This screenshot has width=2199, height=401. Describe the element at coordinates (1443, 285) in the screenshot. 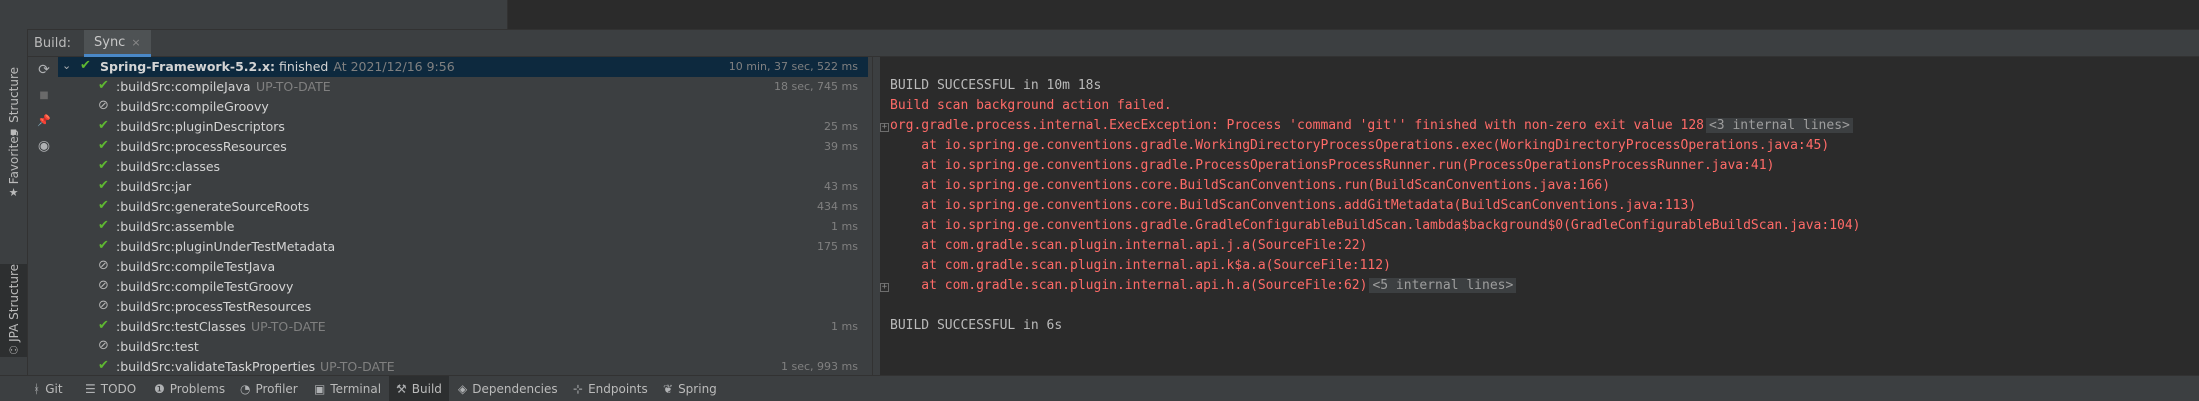

I see `internal-lines-fold: <5 internal lines>` at that location.